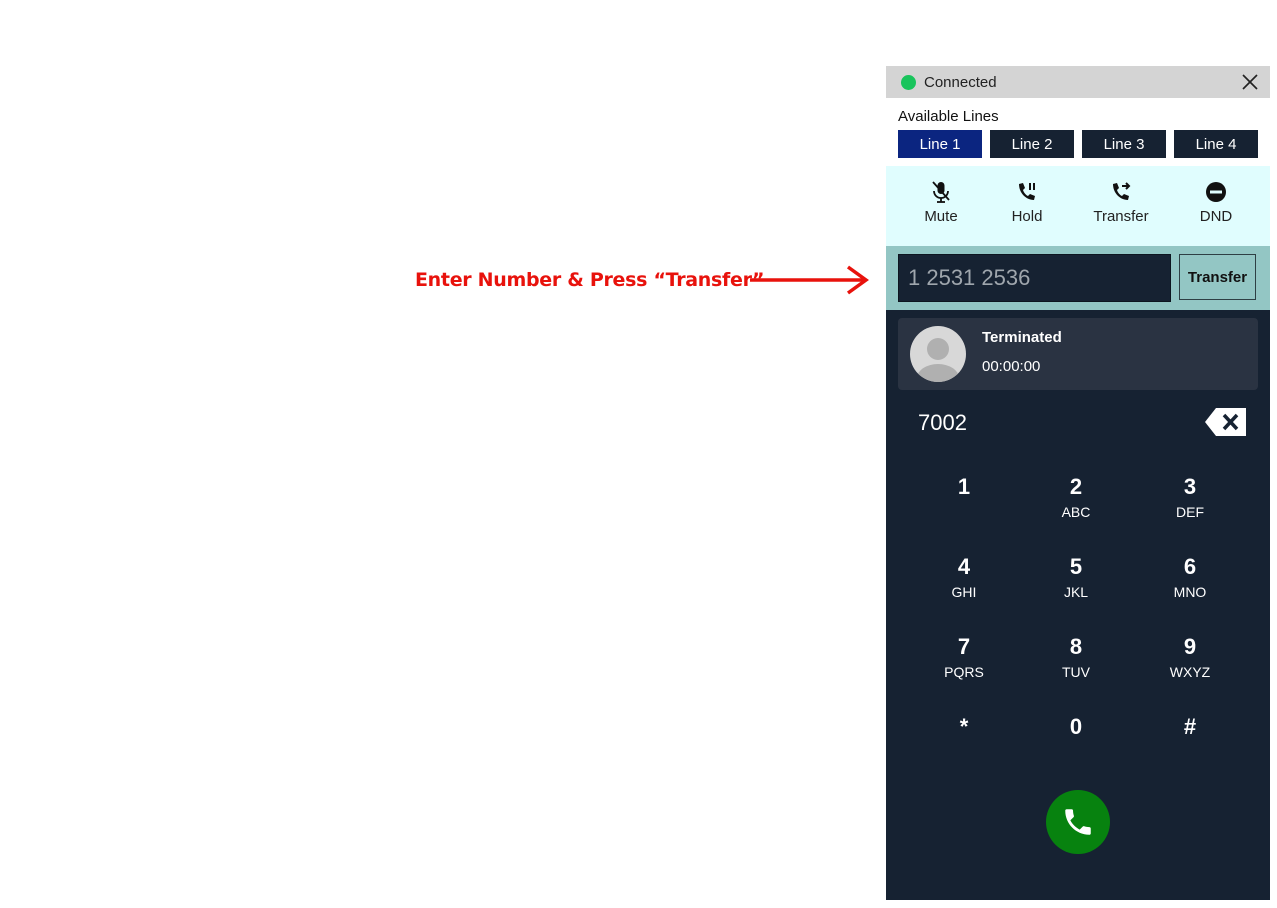 This screenshot has height=908, width=1277. What do you see at coordinates (941, 216) in the screenshot?
I see `mute-label: Mute` at bounding box center [941, 216].